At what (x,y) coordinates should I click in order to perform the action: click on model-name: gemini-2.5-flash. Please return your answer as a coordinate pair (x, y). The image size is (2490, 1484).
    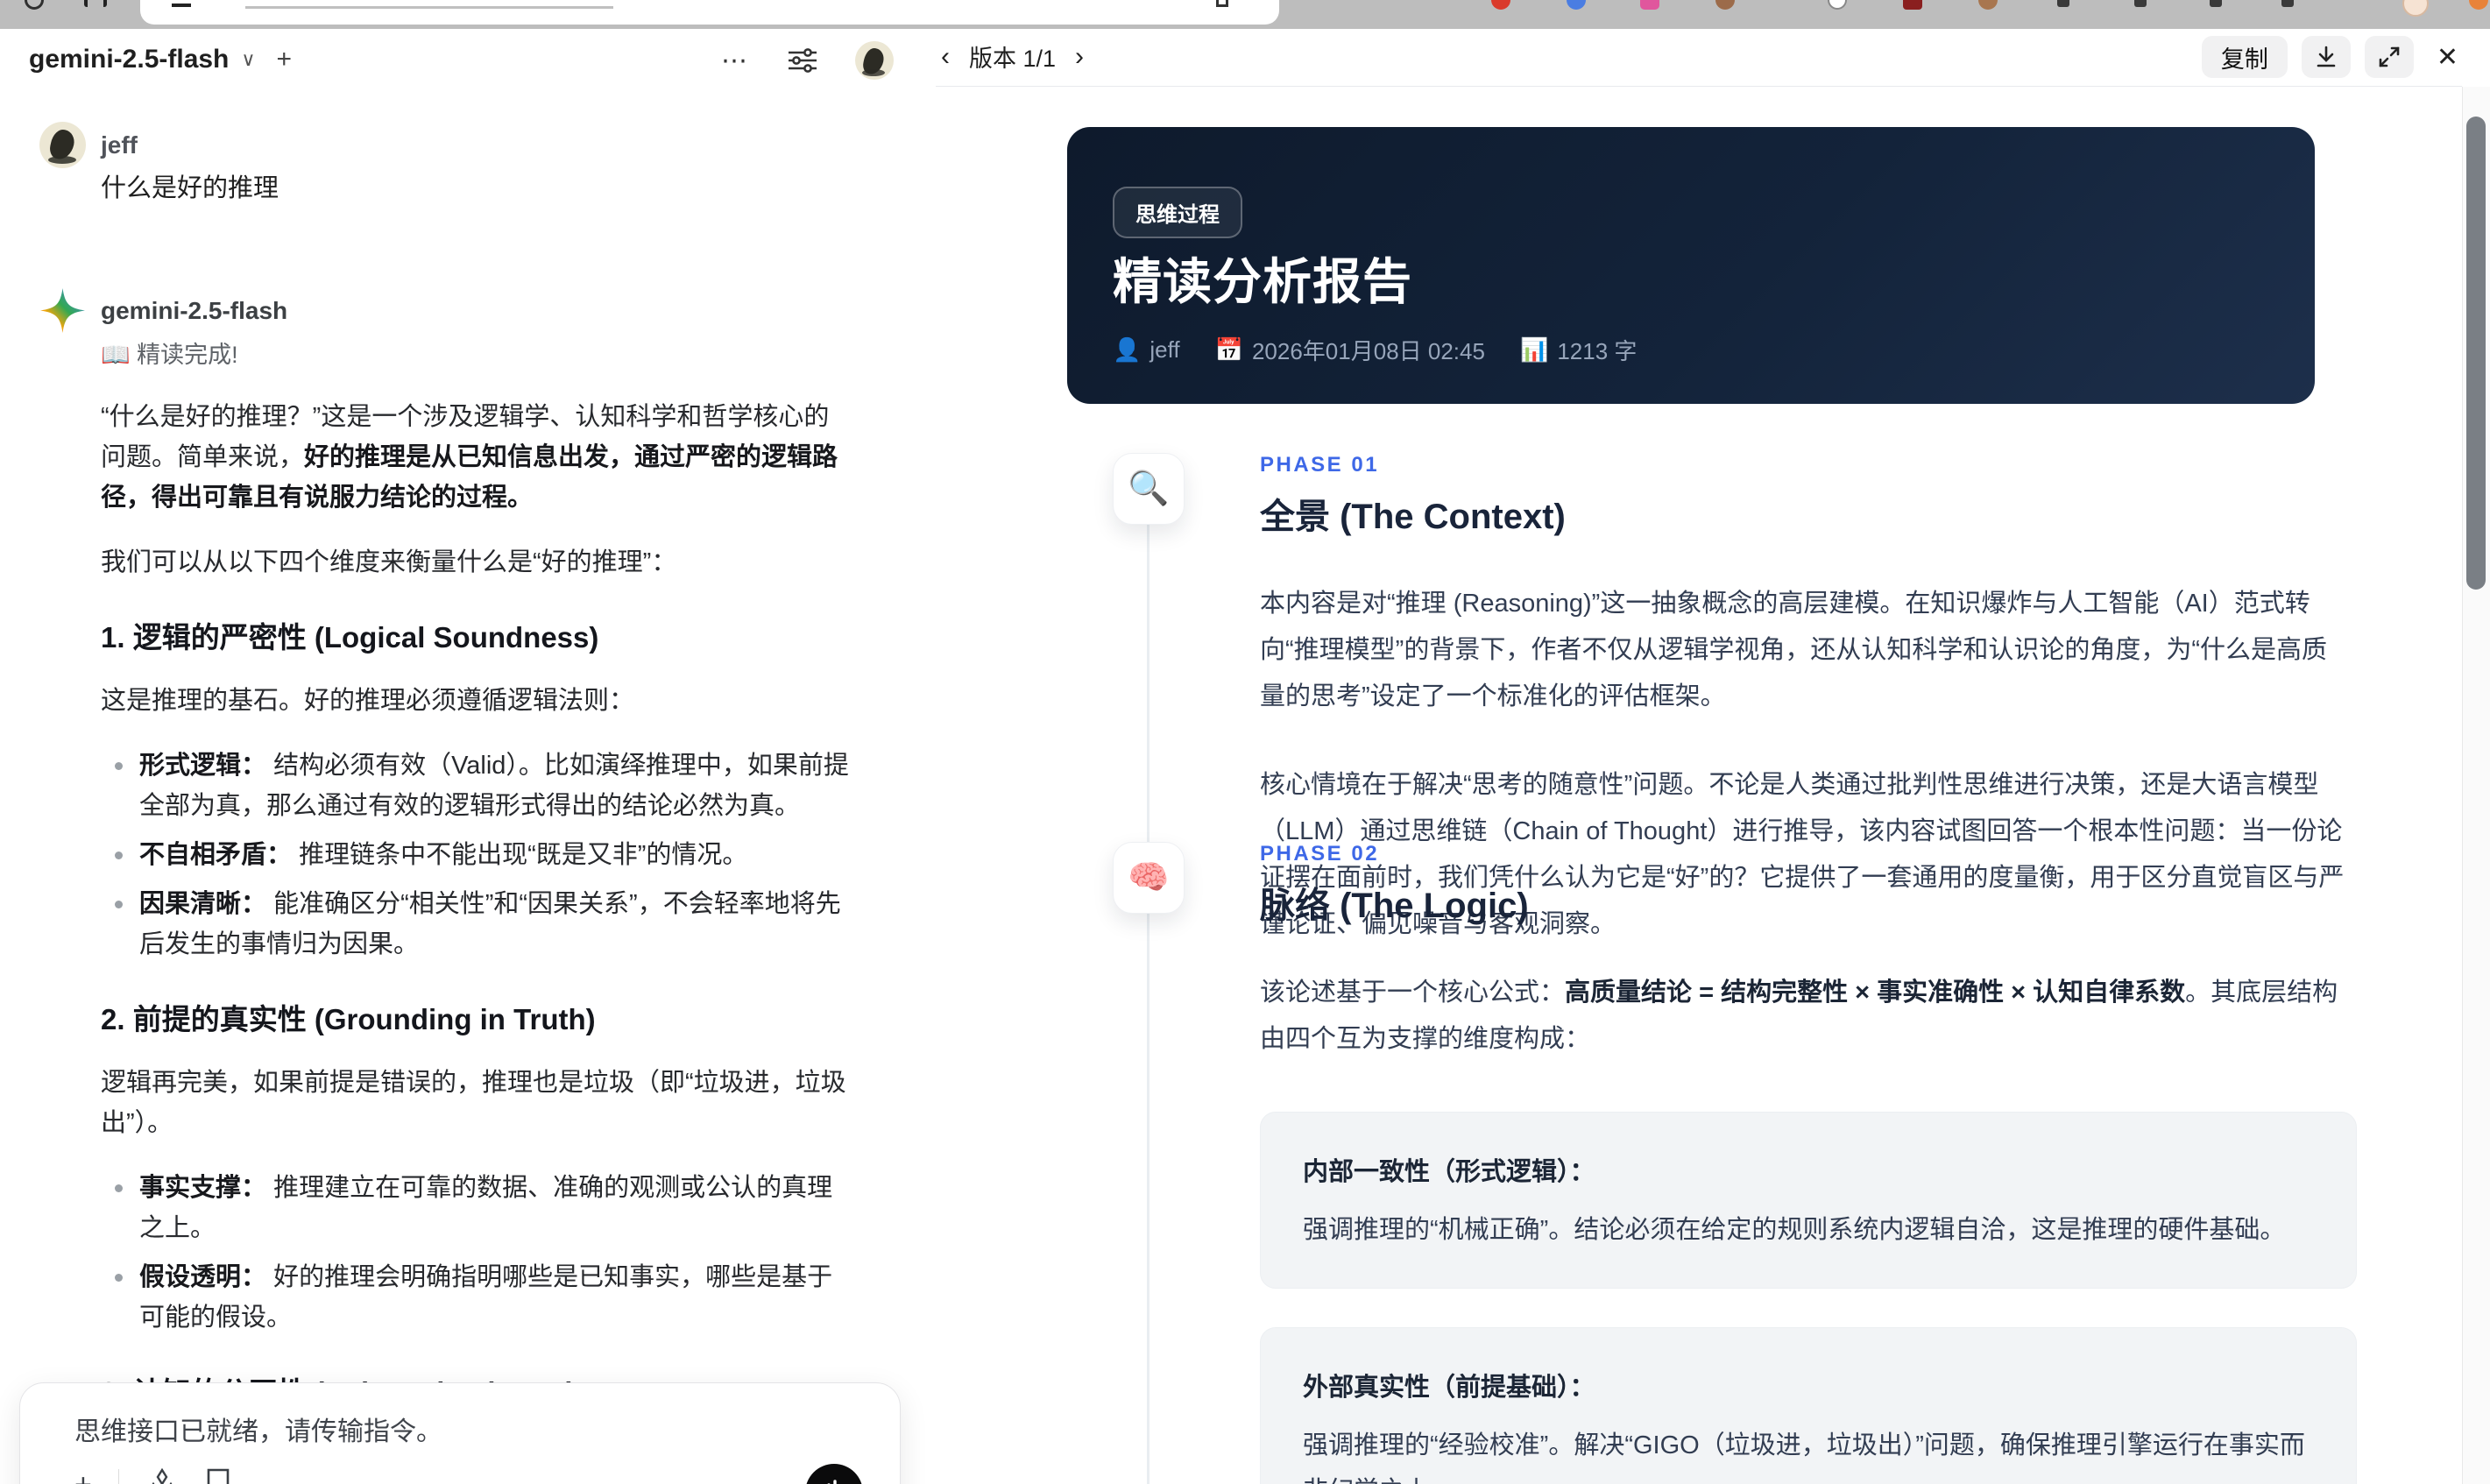
    Looking at the image, I should click on (129, 59).